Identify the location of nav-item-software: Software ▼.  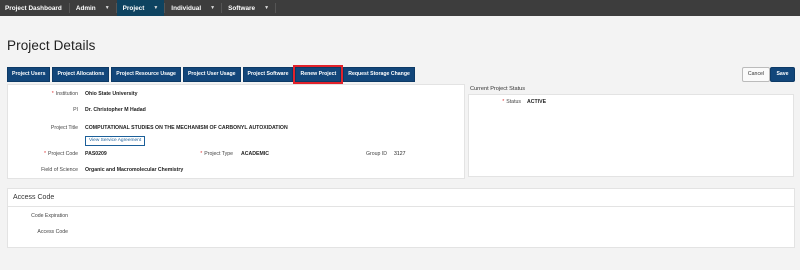
(248, 8).